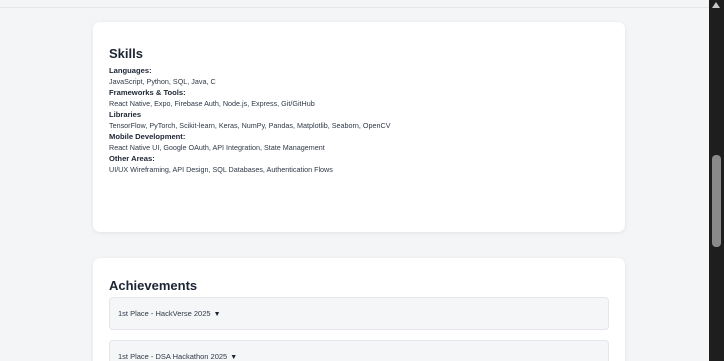  Describe the element at coordinates (162, 81) in the screenshot. I see `skill-category-items: JavaScript, Python, SQL, Java, C` at that location.